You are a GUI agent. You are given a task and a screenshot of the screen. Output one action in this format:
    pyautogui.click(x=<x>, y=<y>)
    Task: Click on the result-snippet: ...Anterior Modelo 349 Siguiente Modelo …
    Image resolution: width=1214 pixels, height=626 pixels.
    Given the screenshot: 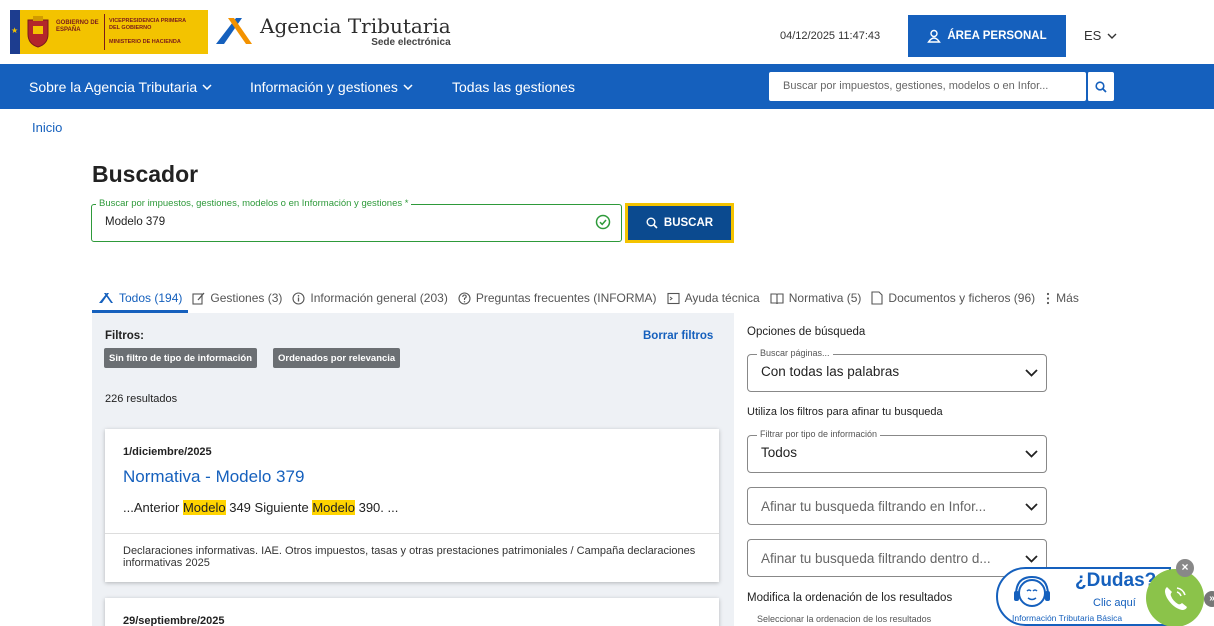 What is the action you would take?
    pyautogui.click(x=260, y=507)
    